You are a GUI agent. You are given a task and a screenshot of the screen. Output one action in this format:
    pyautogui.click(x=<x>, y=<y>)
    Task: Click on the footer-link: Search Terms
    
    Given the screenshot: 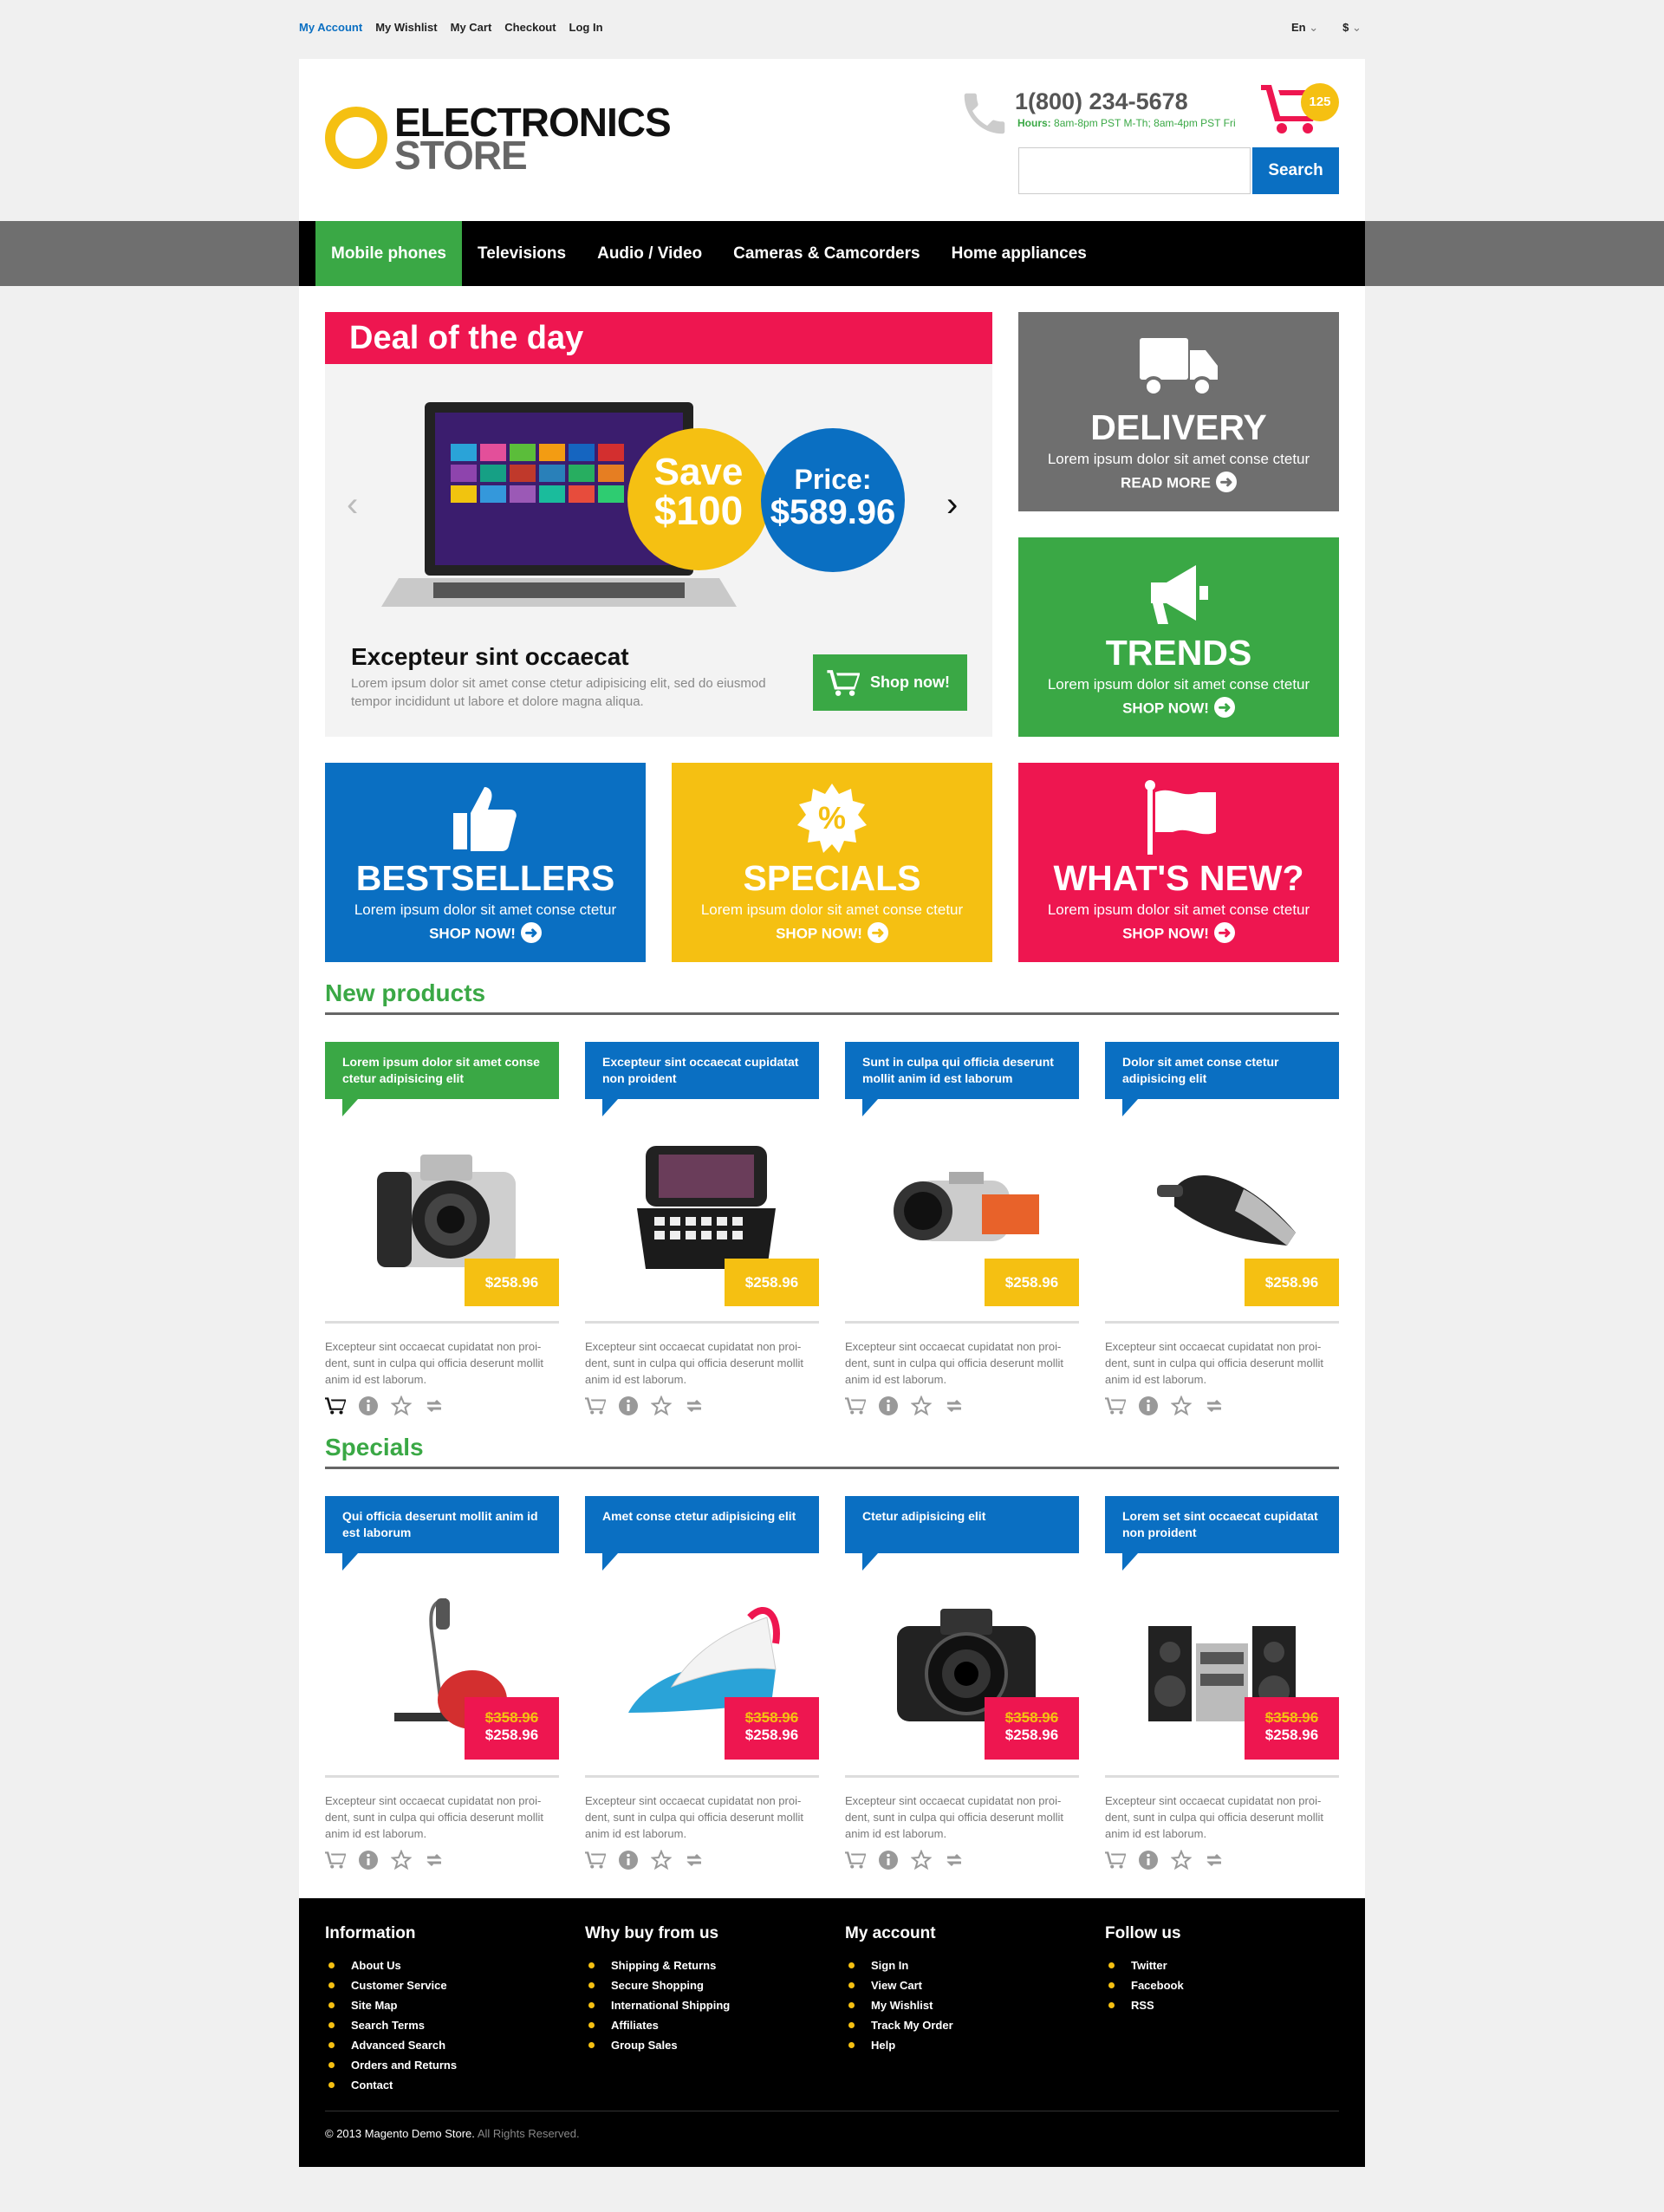 What is the action you would take?
    pyautogui.click(x=391, y=2025)
    